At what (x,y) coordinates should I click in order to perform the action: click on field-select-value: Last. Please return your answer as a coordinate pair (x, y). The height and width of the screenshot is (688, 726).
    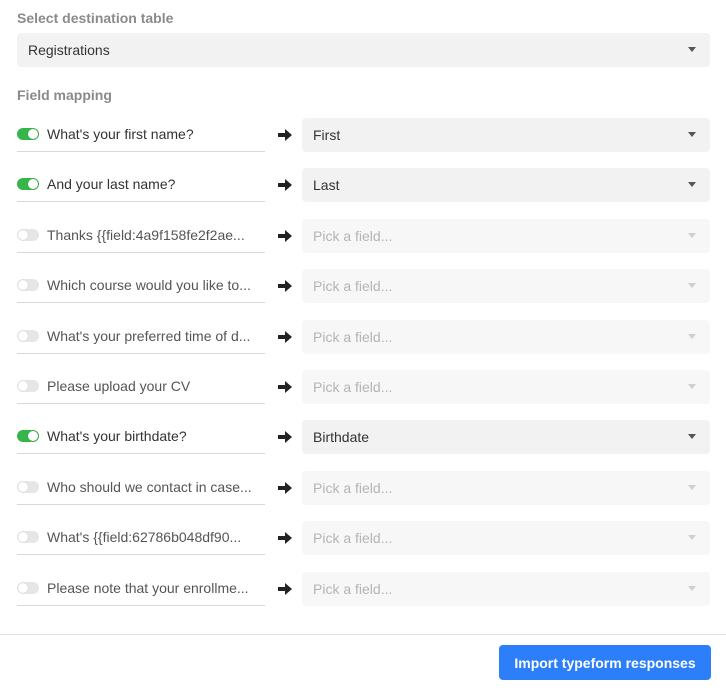
    Looking at the image, I should click on (326, 185).